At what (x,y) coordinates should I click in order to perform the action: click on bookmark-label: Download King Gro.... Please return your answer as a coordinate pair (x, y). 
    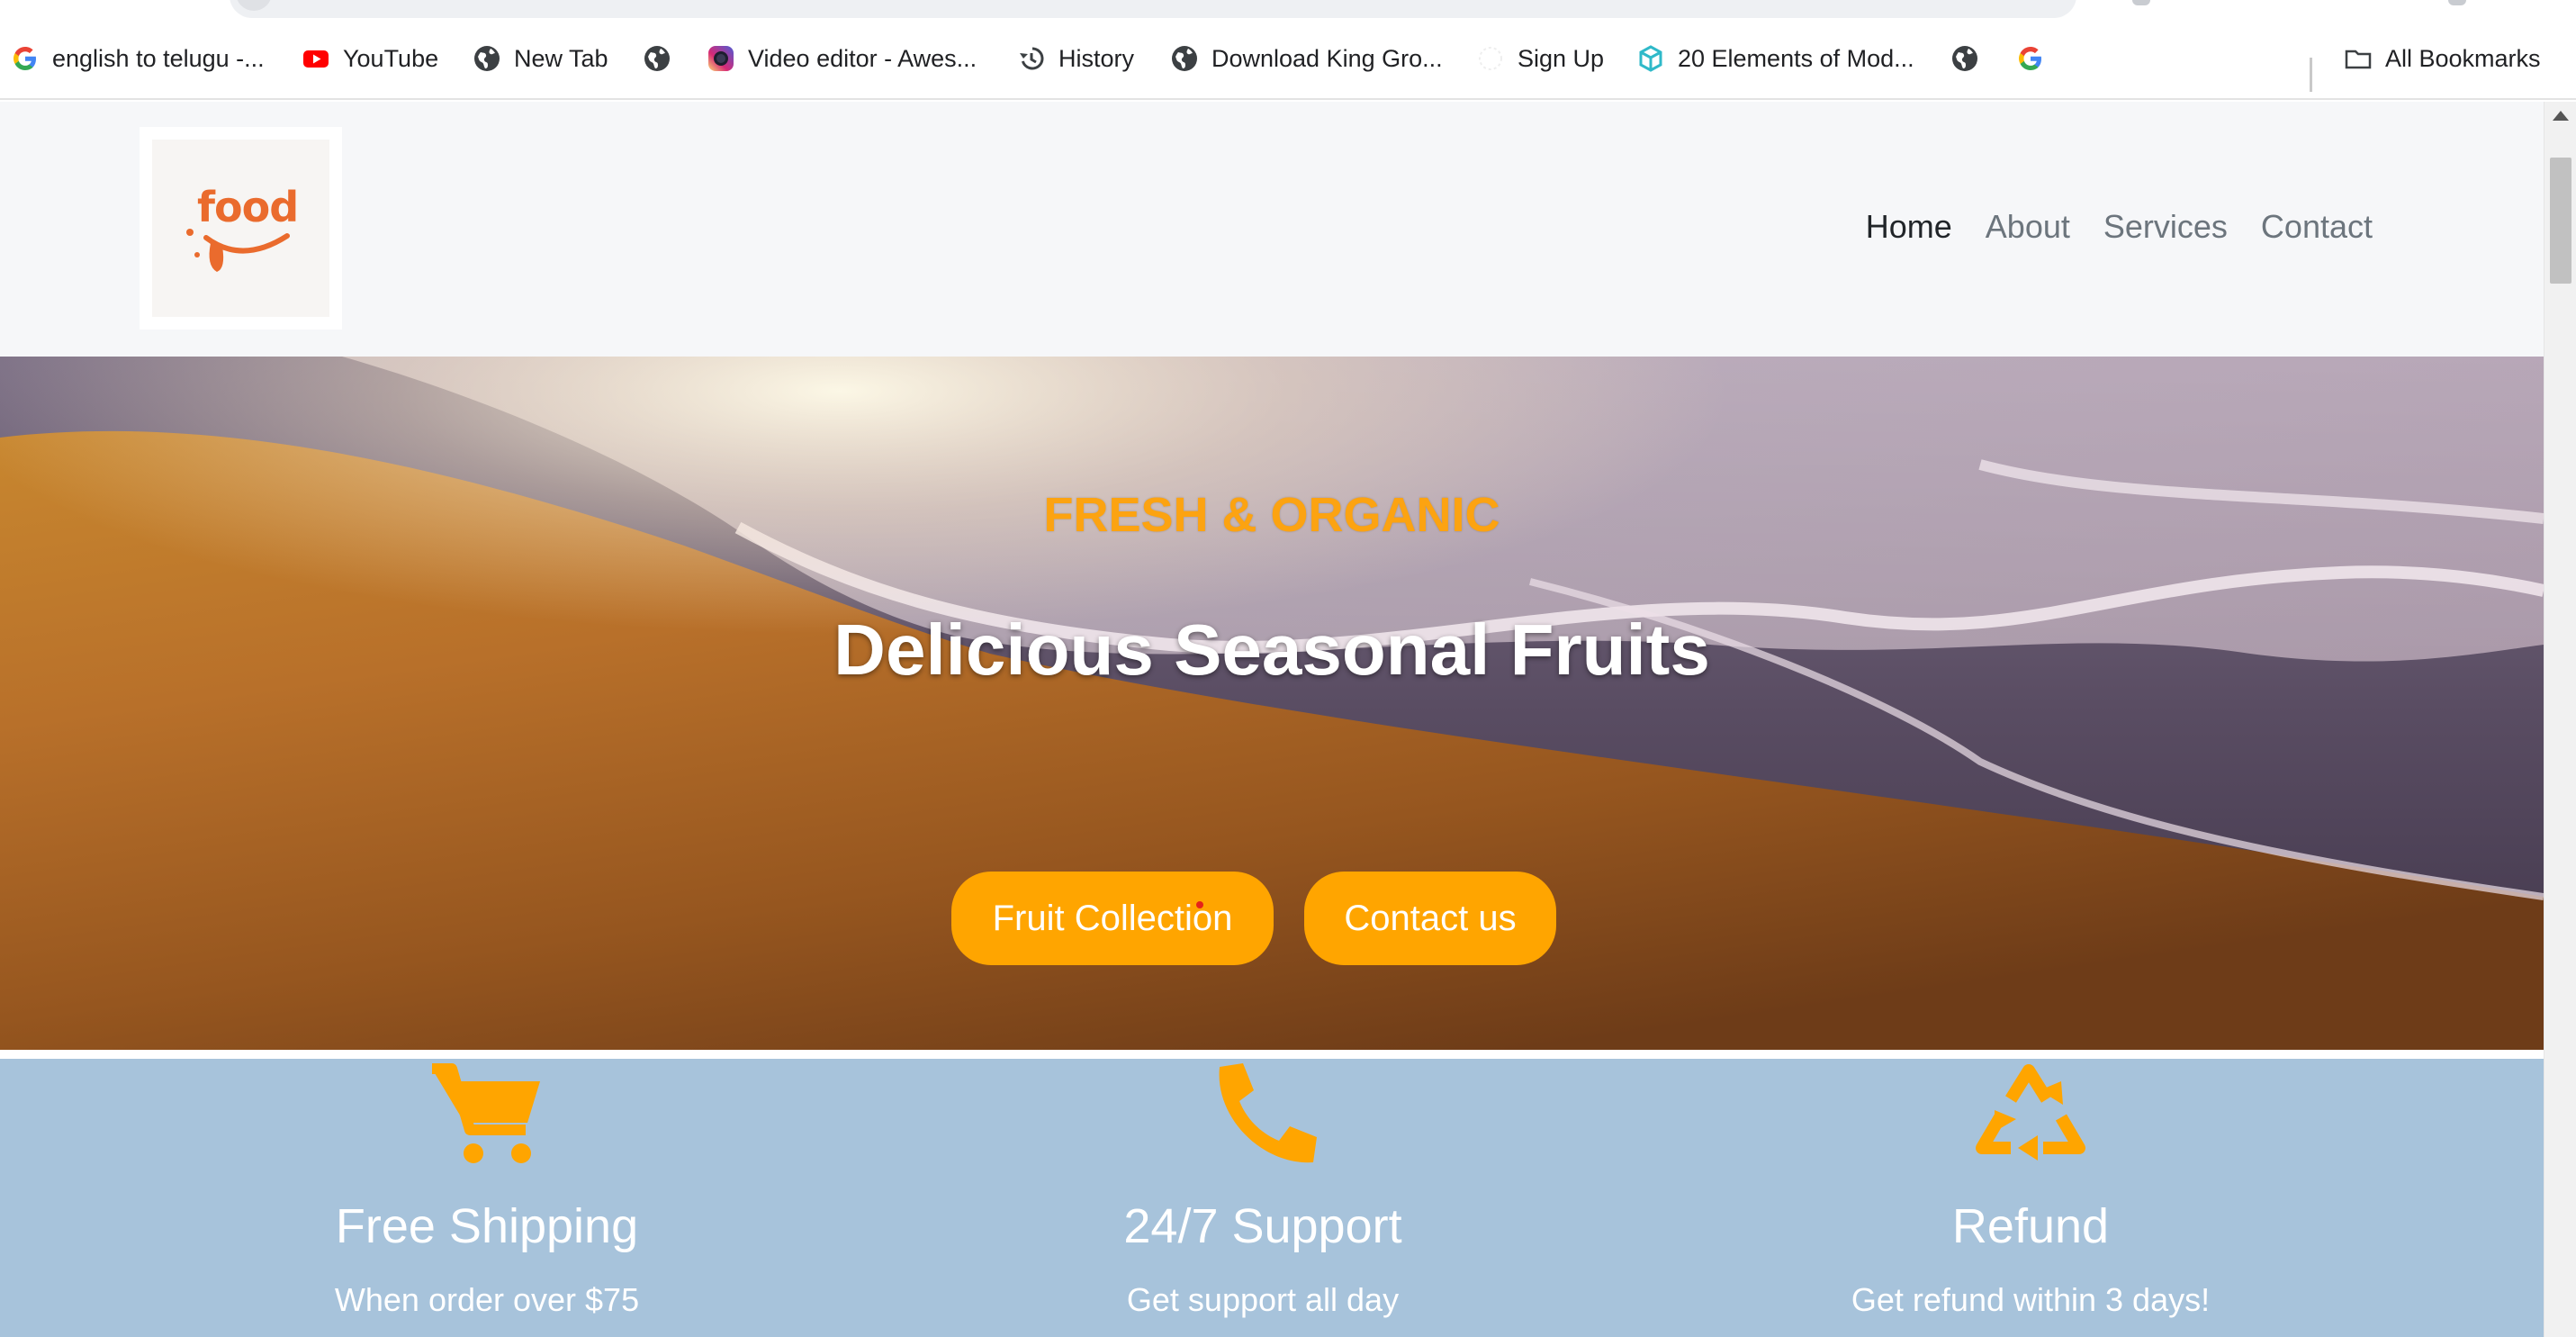
    Looking at the image, I should click on (1327, 58).